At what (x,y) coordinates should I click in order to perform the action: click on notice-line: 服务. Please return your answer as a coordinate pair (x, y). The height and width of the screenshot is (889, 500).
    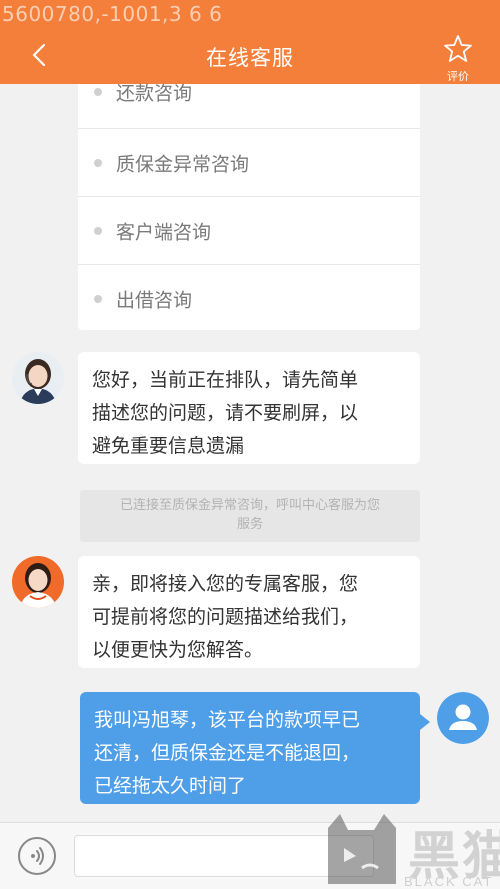
    Looking at the image, I should click on (249, 524).